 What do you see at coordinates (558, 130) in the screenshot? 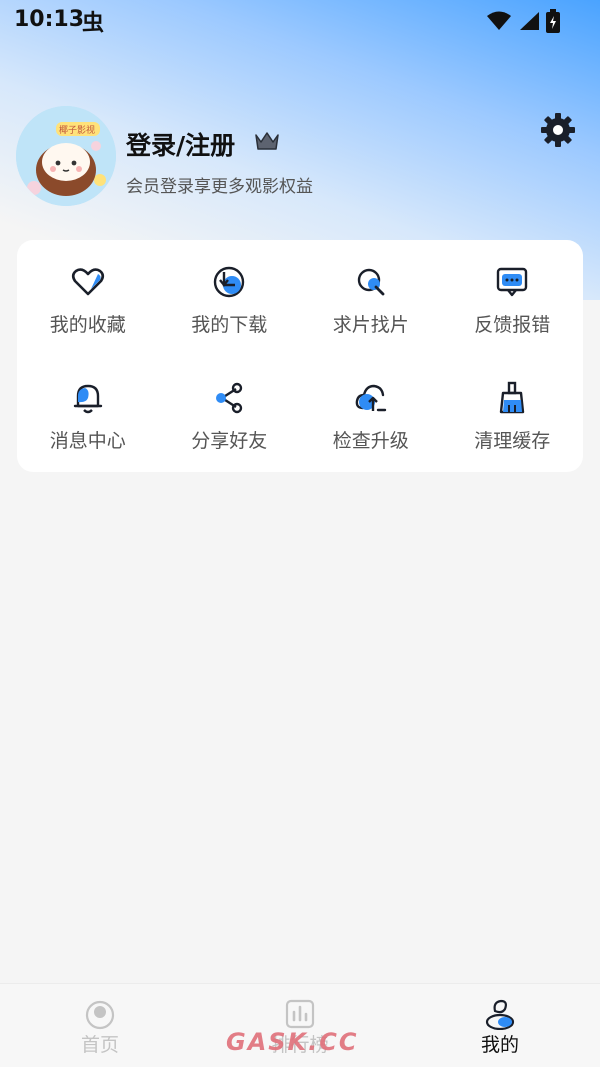
I see `settings-gear-icon` at bounding box center [558, 130].